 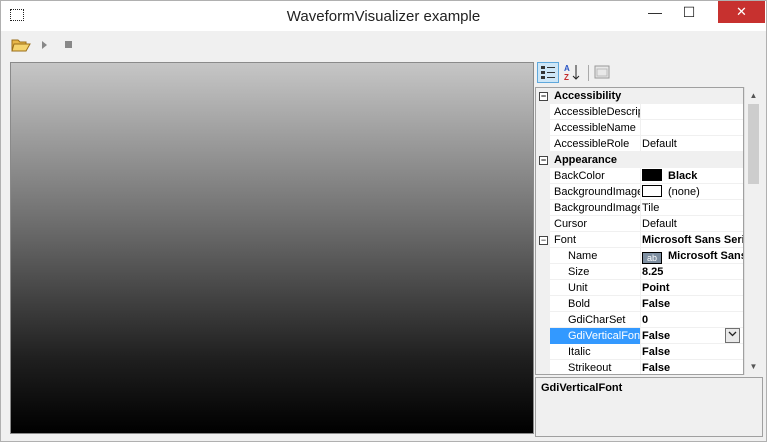 I want to click on property-name: Font, so click(x=565, y=240).